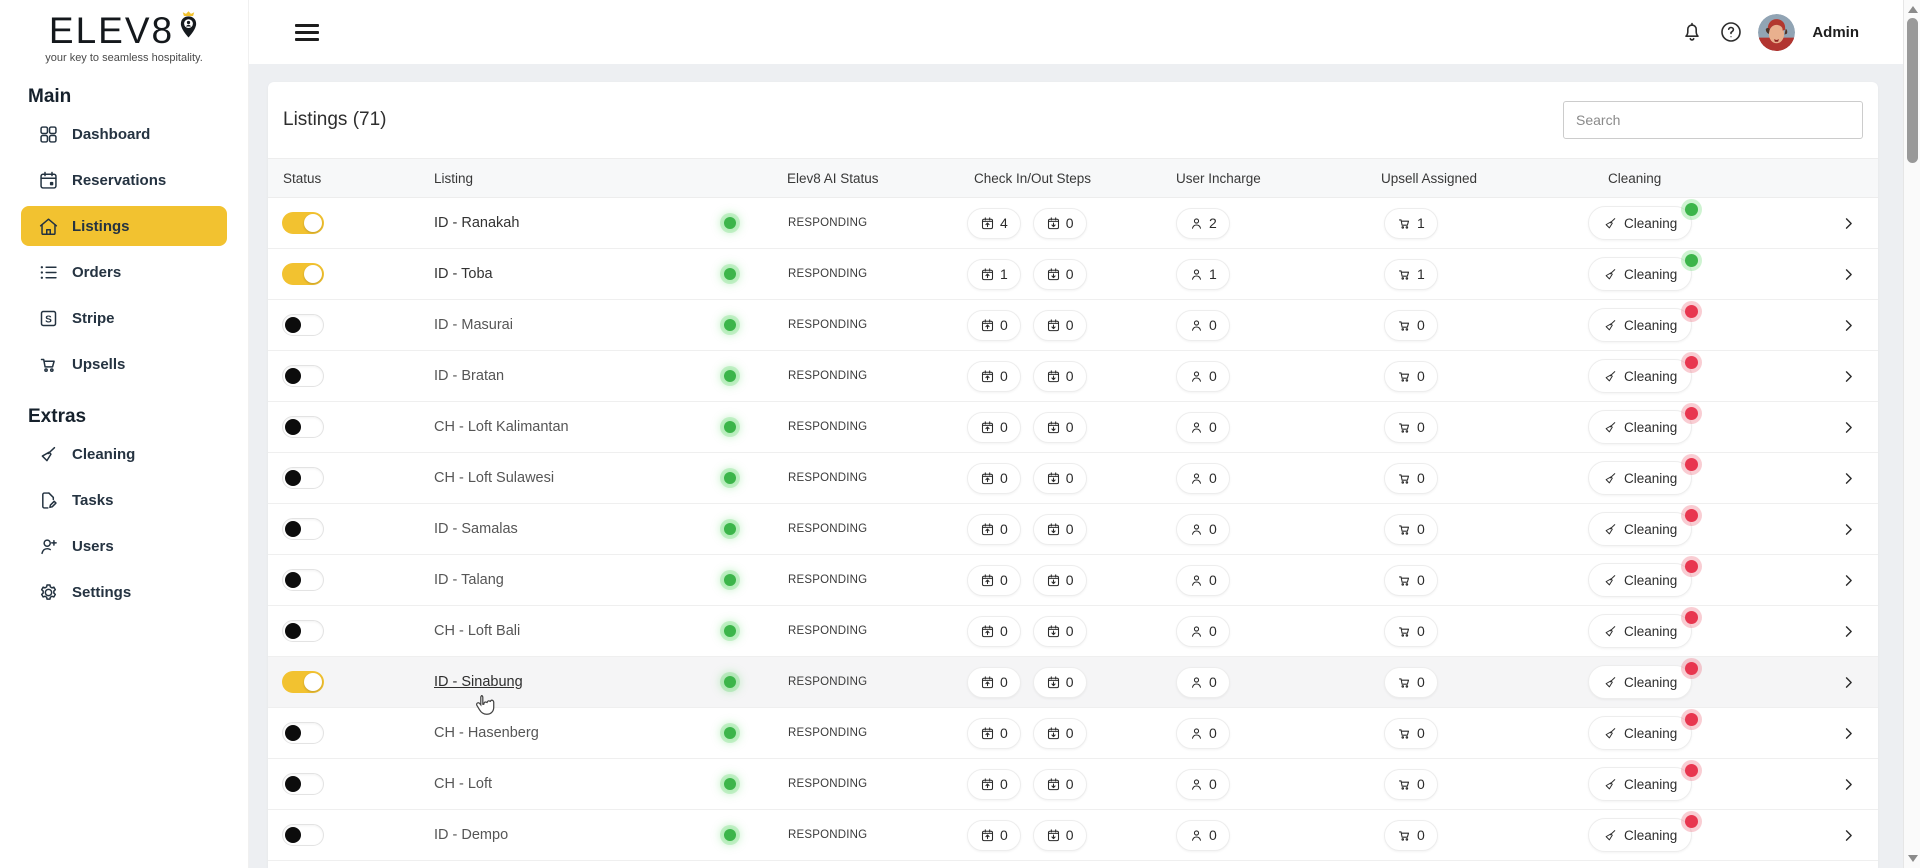 The image size is (1920, 868). Describe the element at coordinates (1073, 325) in the screenshot. I see `table-row: ID - Masurai RESPONDING 0 0 0 0 Cleaning` at that location.